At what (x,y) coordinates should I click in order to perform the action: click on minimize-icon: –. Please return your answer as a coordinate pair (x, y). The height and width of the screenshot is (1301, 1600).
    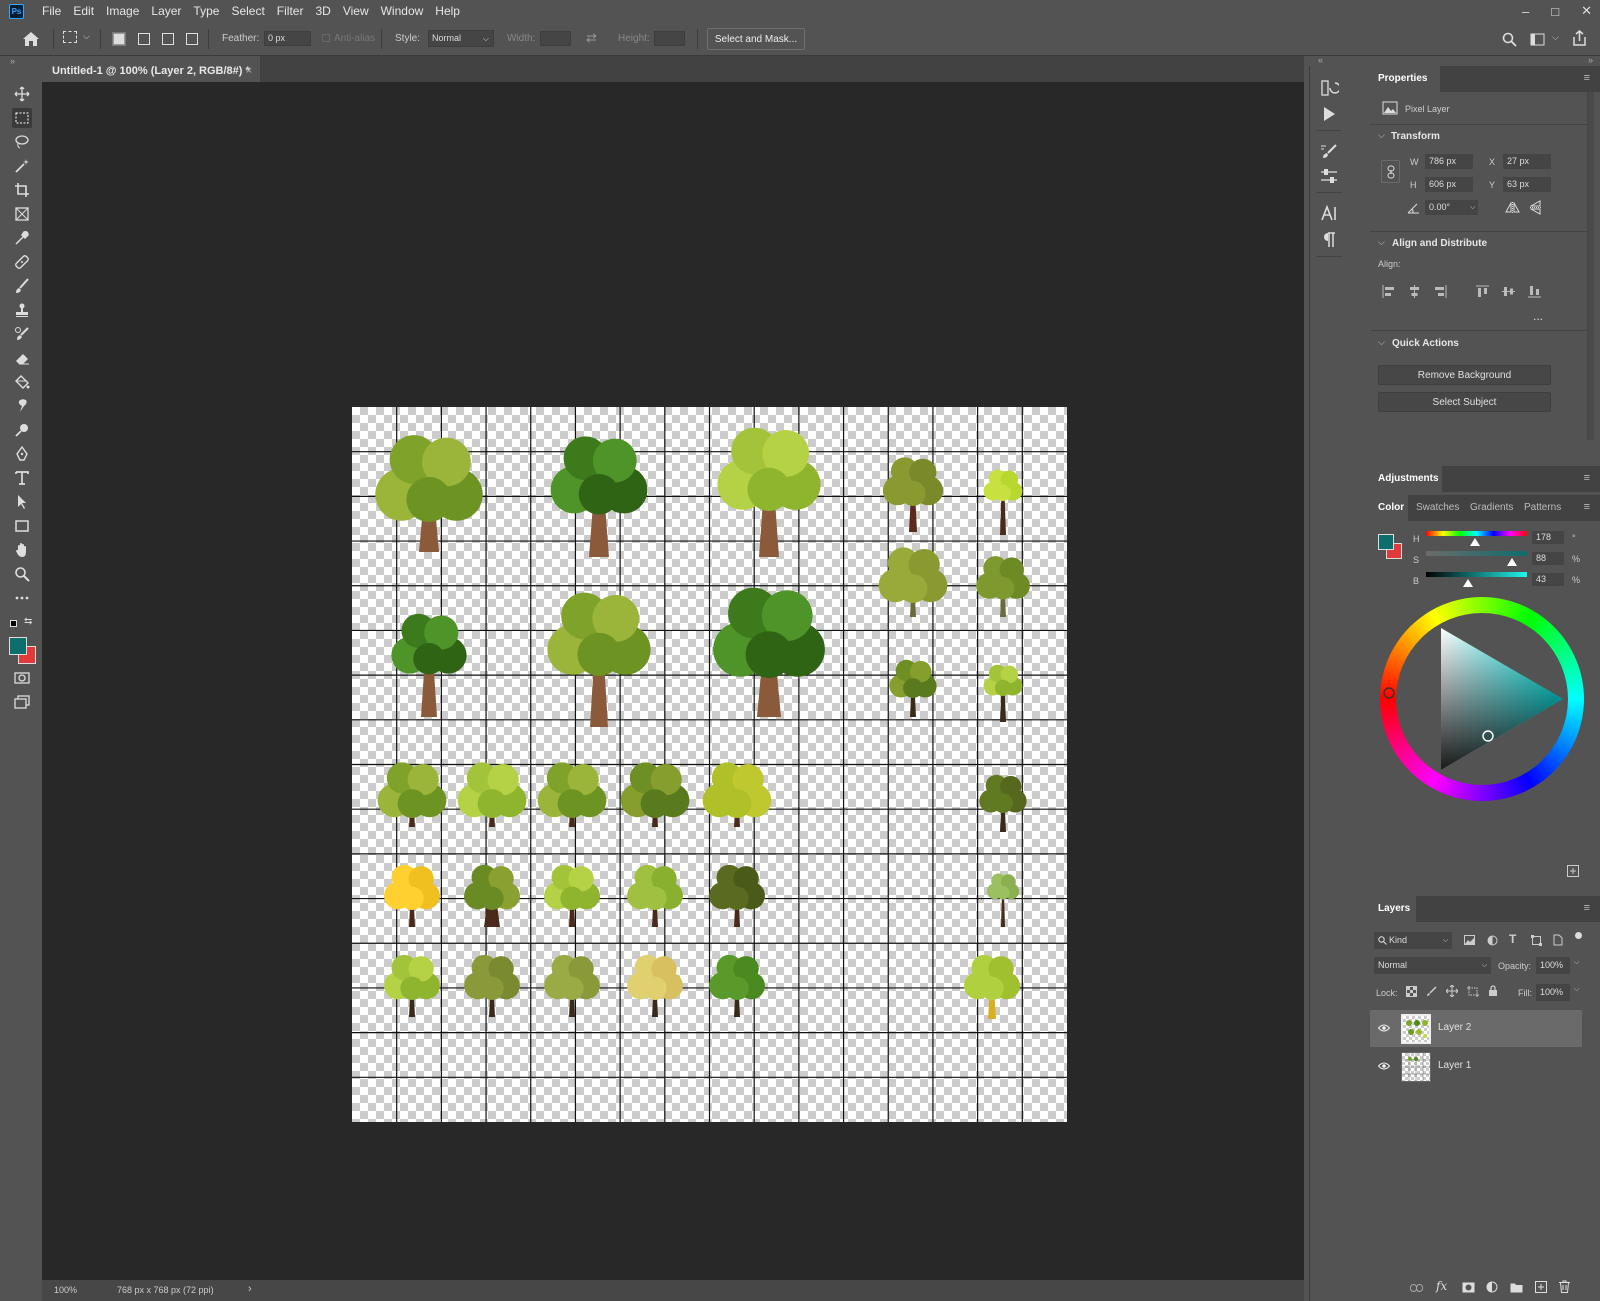
    Looking at the image, I should click on (1525, 11).